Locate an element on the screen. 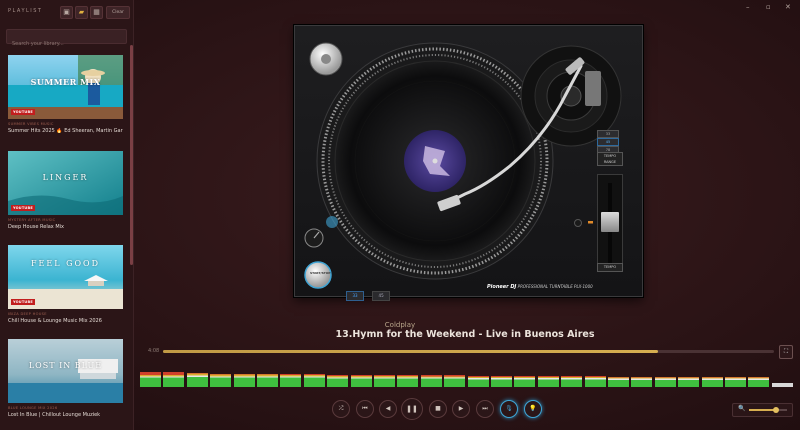 Image resolution: width=800 pixels, height=430 pixels. time-label: 4:08 is located at coordinates (154, 351).